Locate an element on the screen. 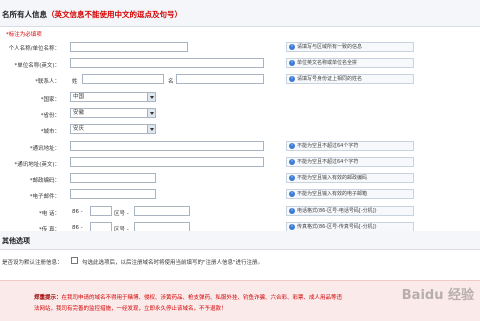 The image size is (480, 321). country-select: 中国 is located at coordinates (113, 97).